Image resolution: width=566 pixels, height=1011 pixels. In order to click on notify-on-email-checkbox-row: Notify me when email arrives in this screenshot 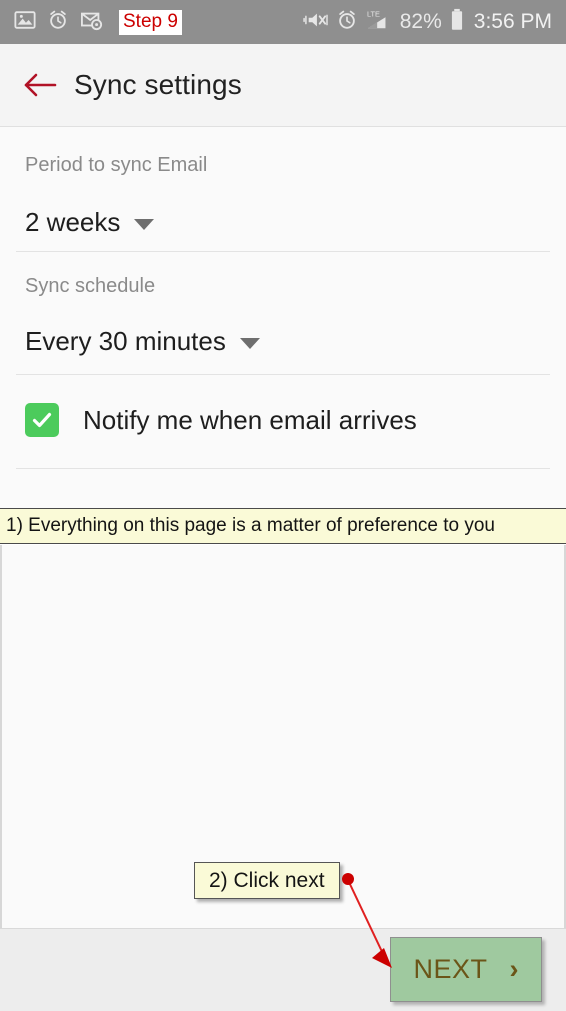, I will do `click(221, 420)`.